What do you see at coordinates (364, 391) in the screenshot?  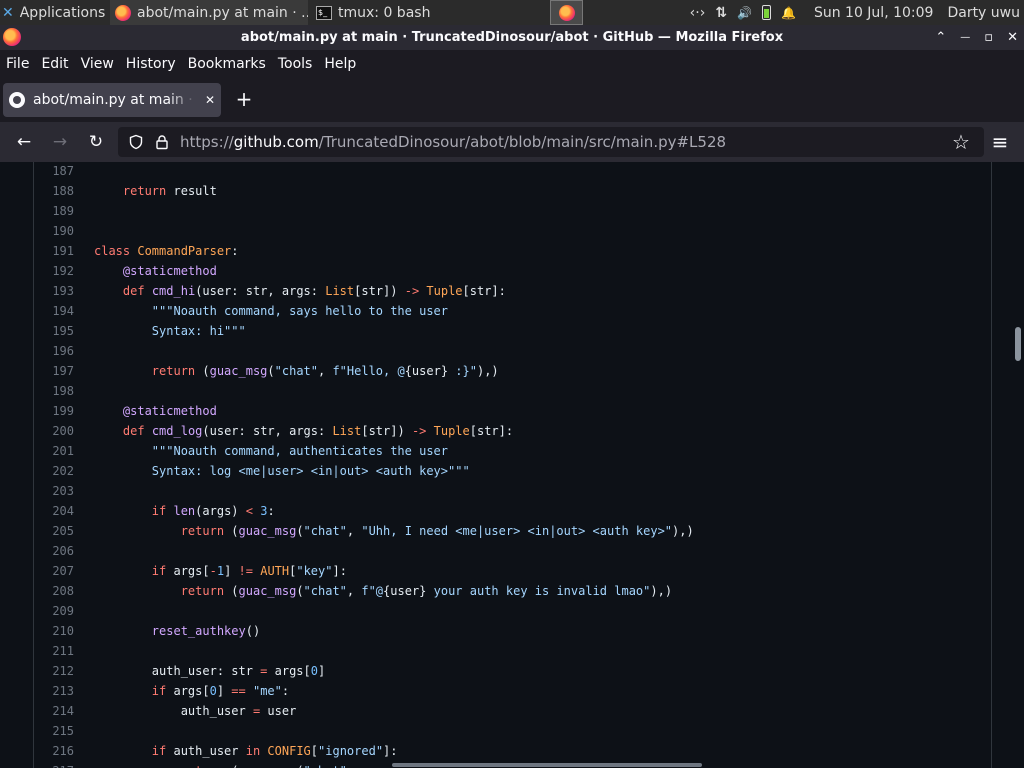 I see `code-line: 198` at bounding box center [364, 391].